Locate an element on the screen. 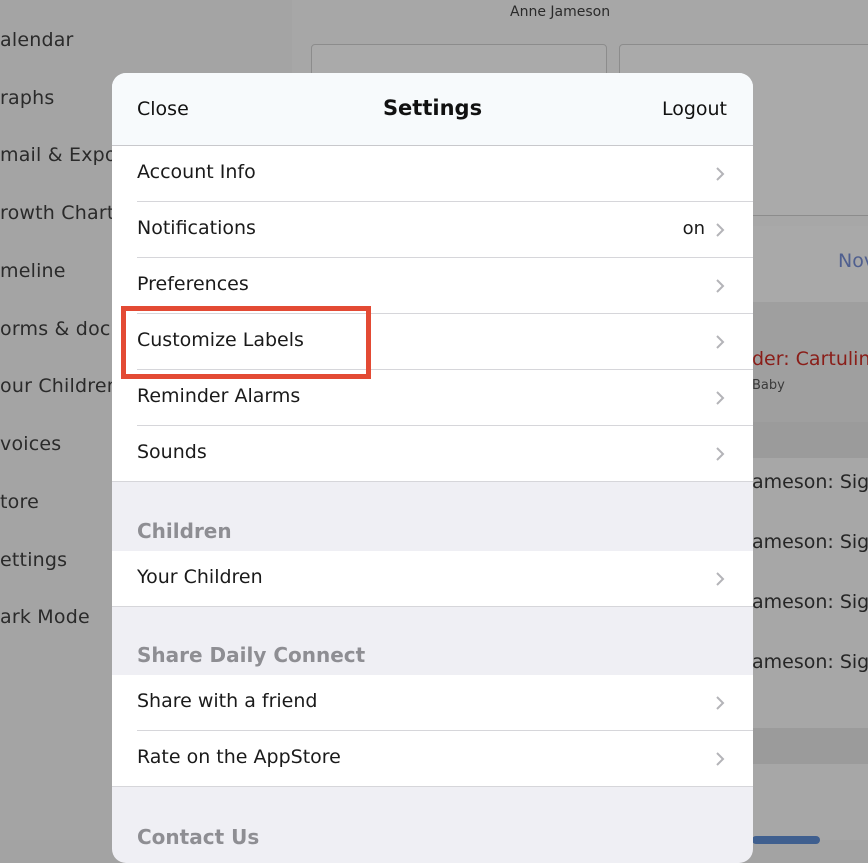  section-header-share: Share Daily Connect is located at coordinates (432, 641).